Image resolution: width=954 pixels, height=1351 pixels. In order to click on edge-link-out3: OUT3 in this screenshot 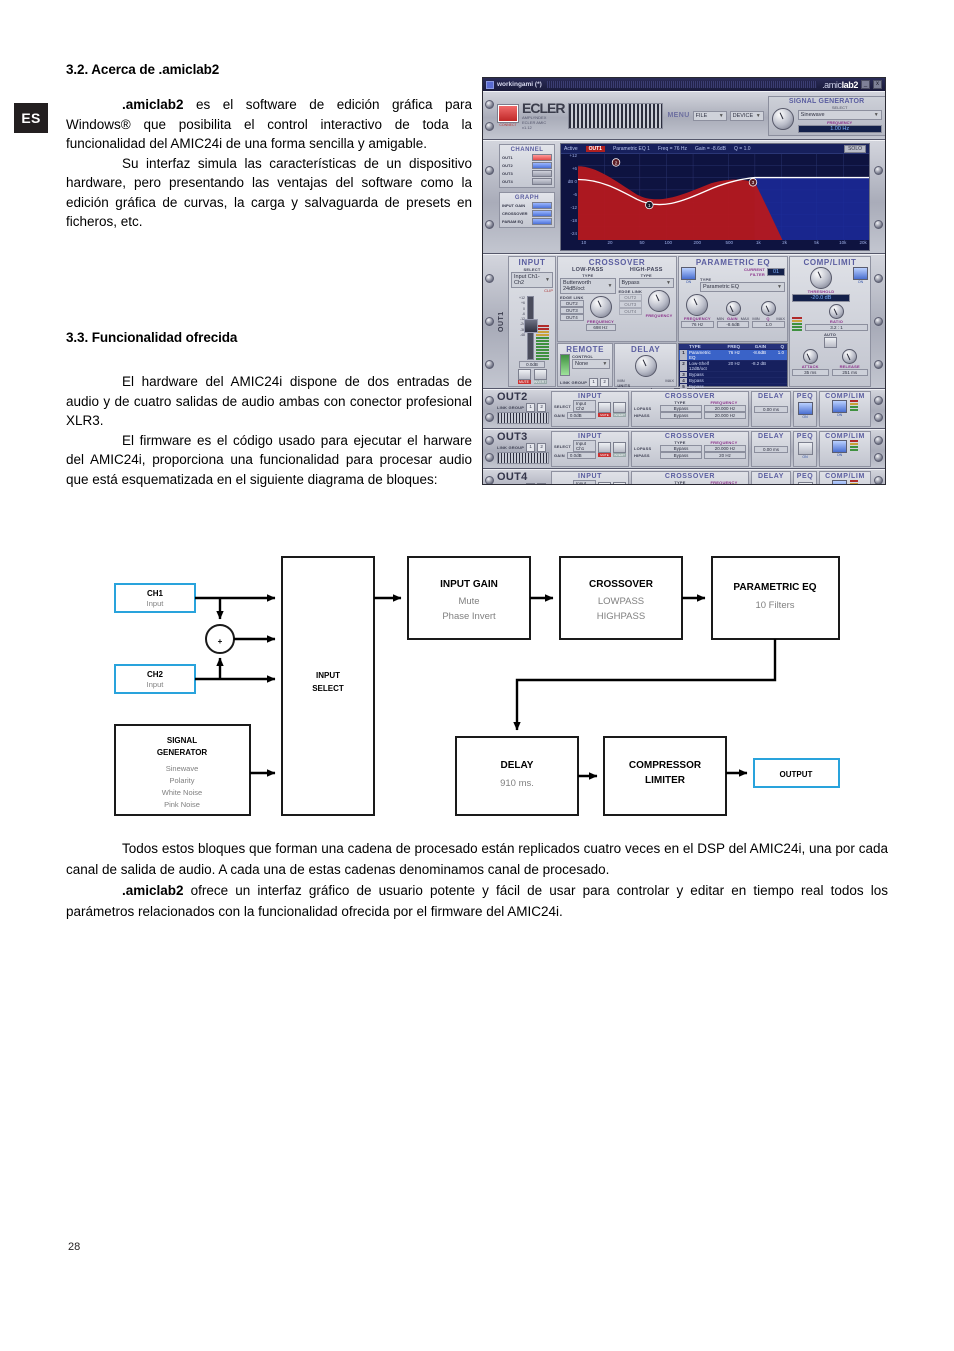, I will do `click(572, 310)`.